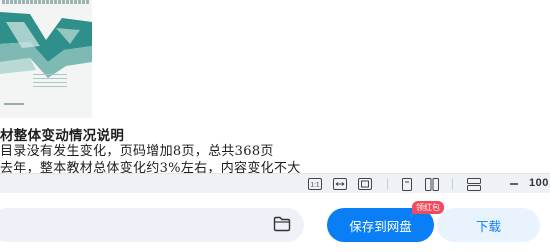 This screenshot has height=252, width=550. What do you see at coordinates (407, 184) in the screenshot?
I see `single-page-icon` at bounding box center [407, 184].